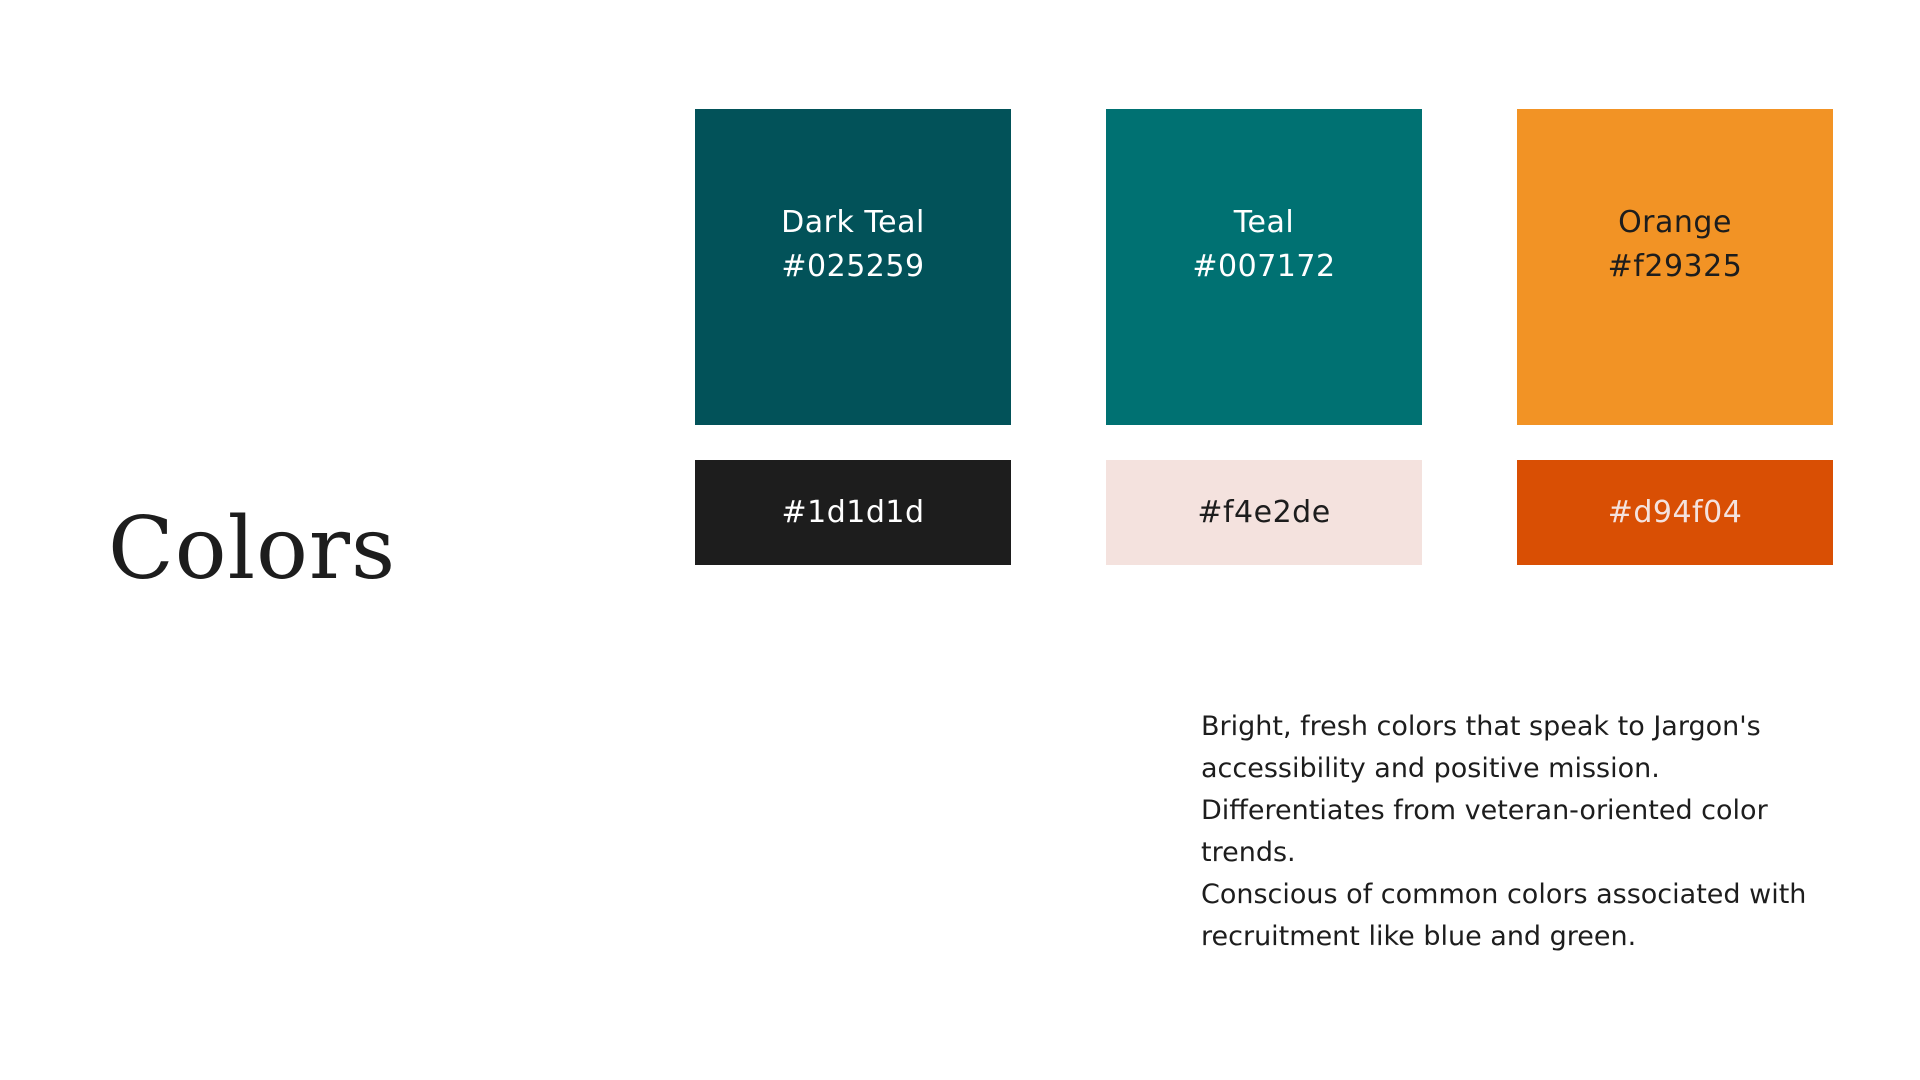 Image resolution: width=1920 pixels, height=1080 pixels. I want to click on swatch-hex: #025259, so click(853, 266).